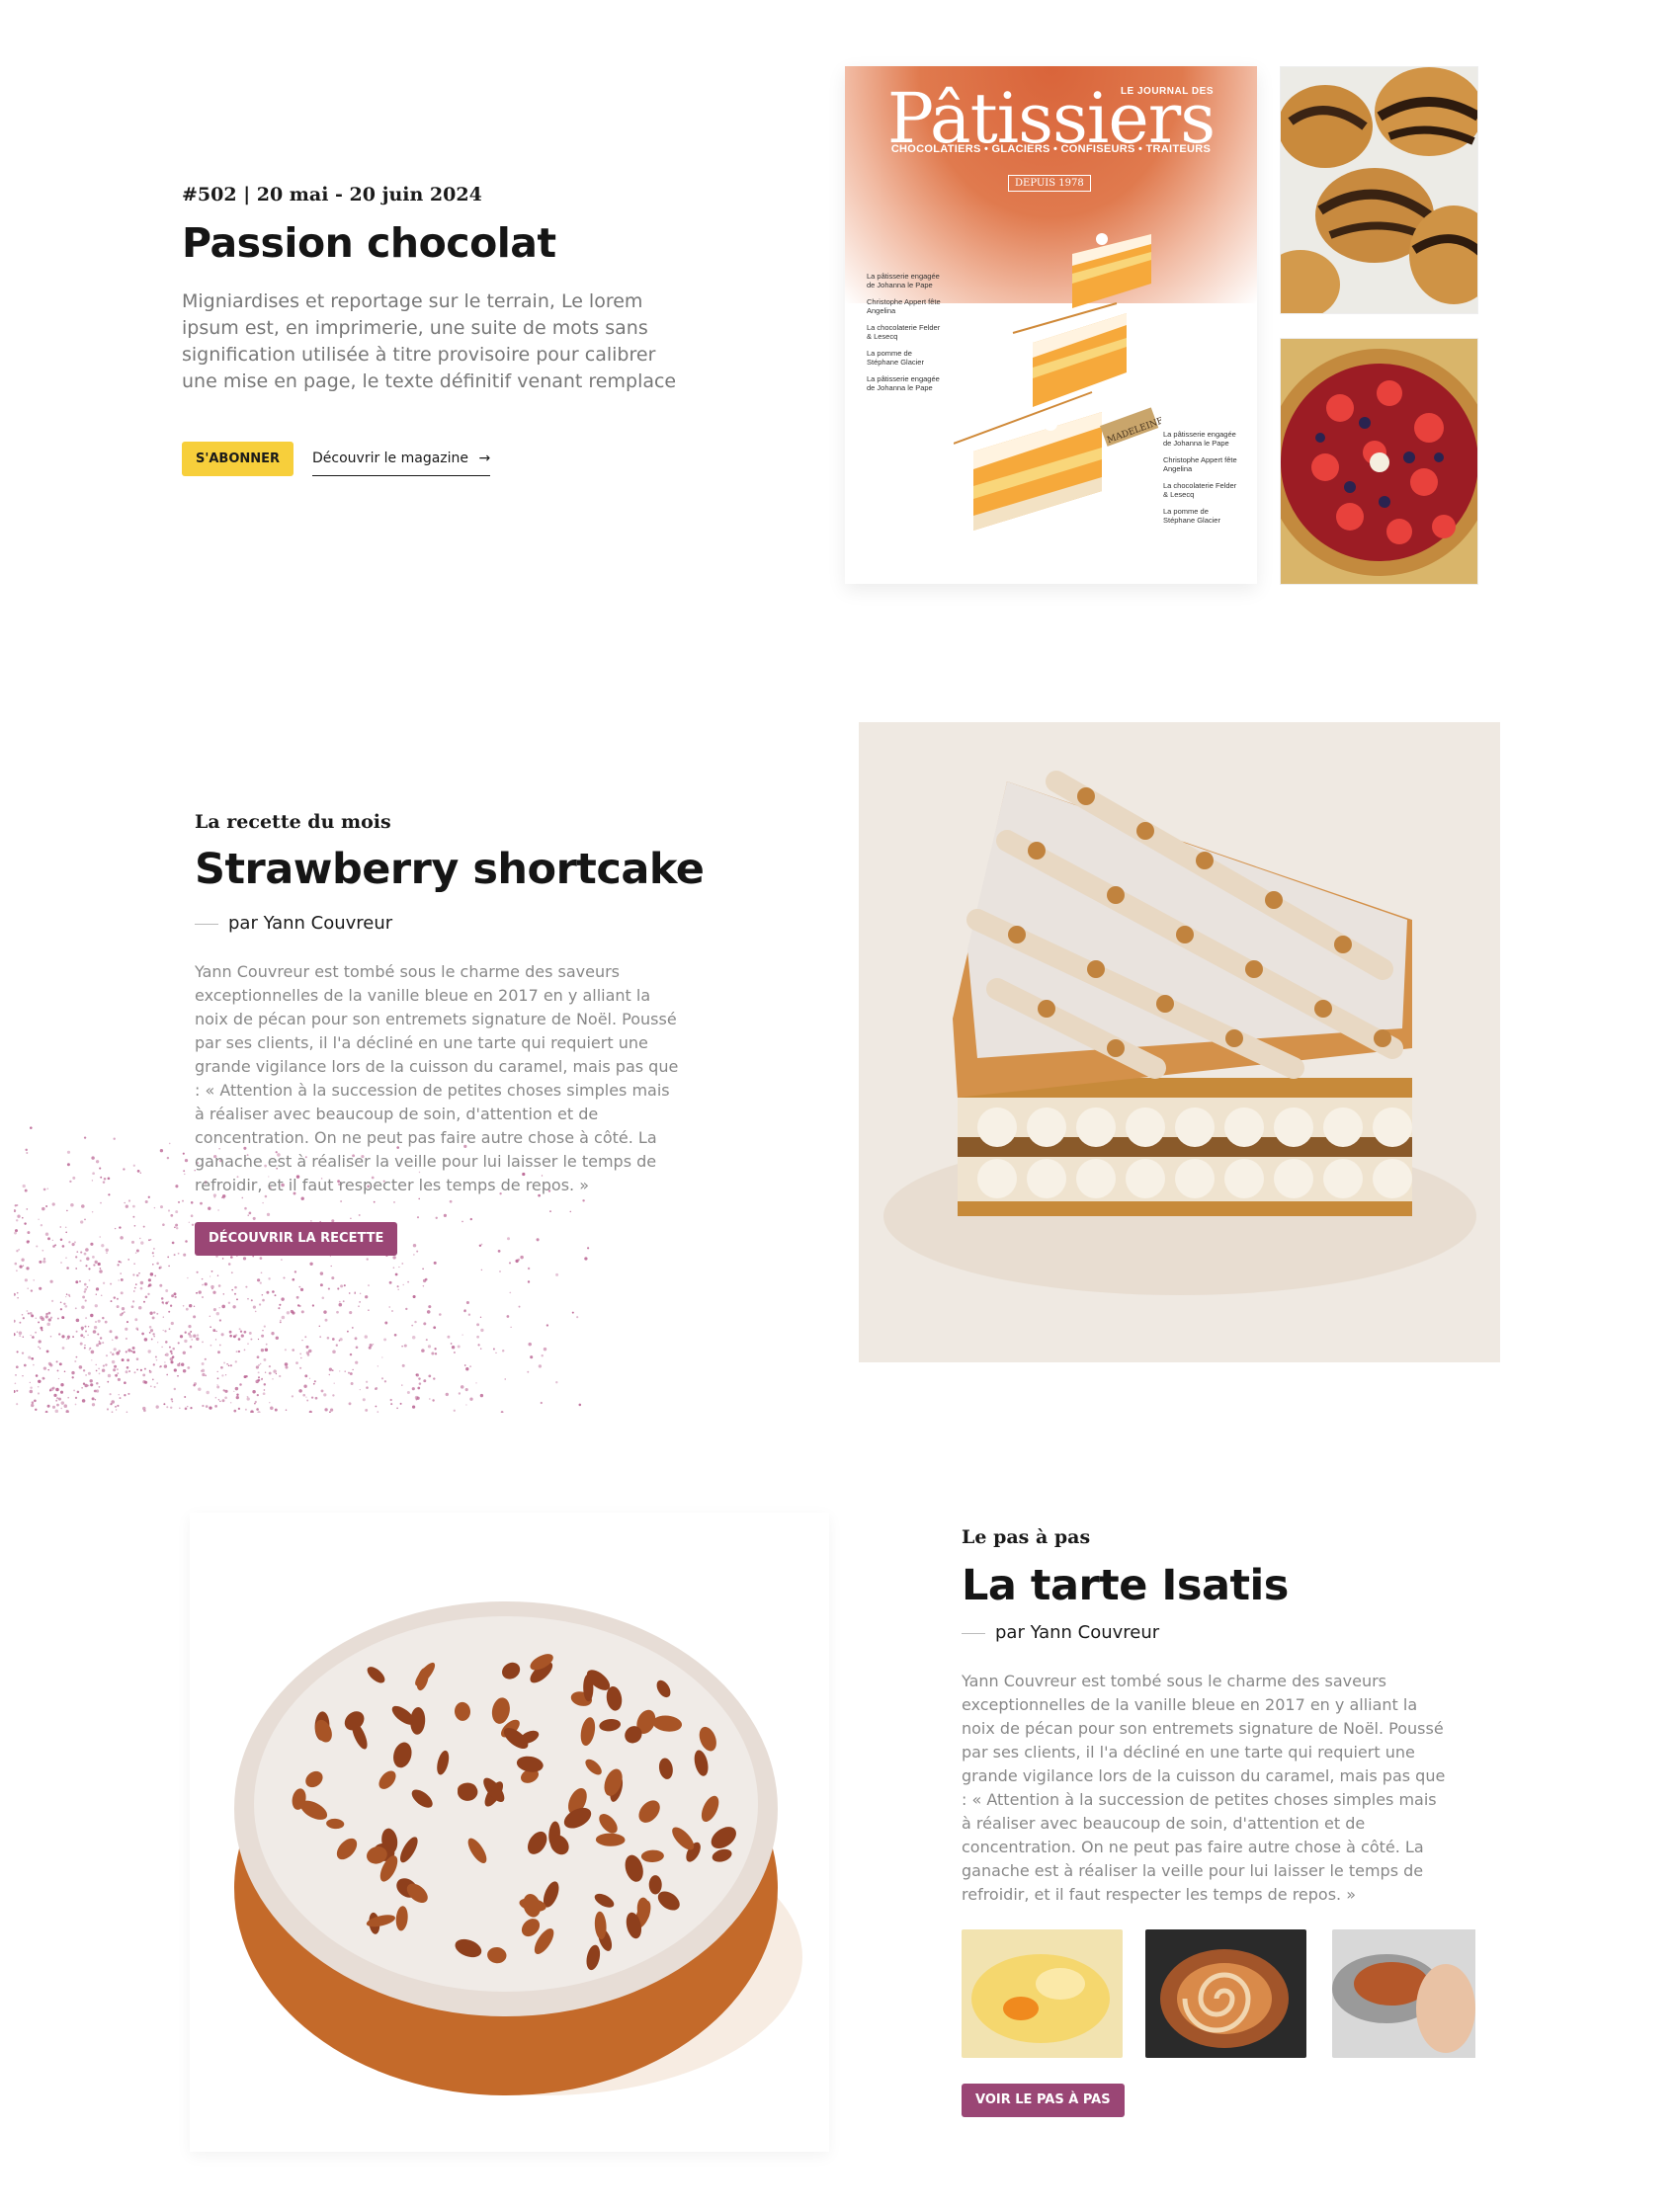  Describe the element at coordinates (293, 822) in the screenshot. I see `recipe-kicker: La recette du mois` at that location.